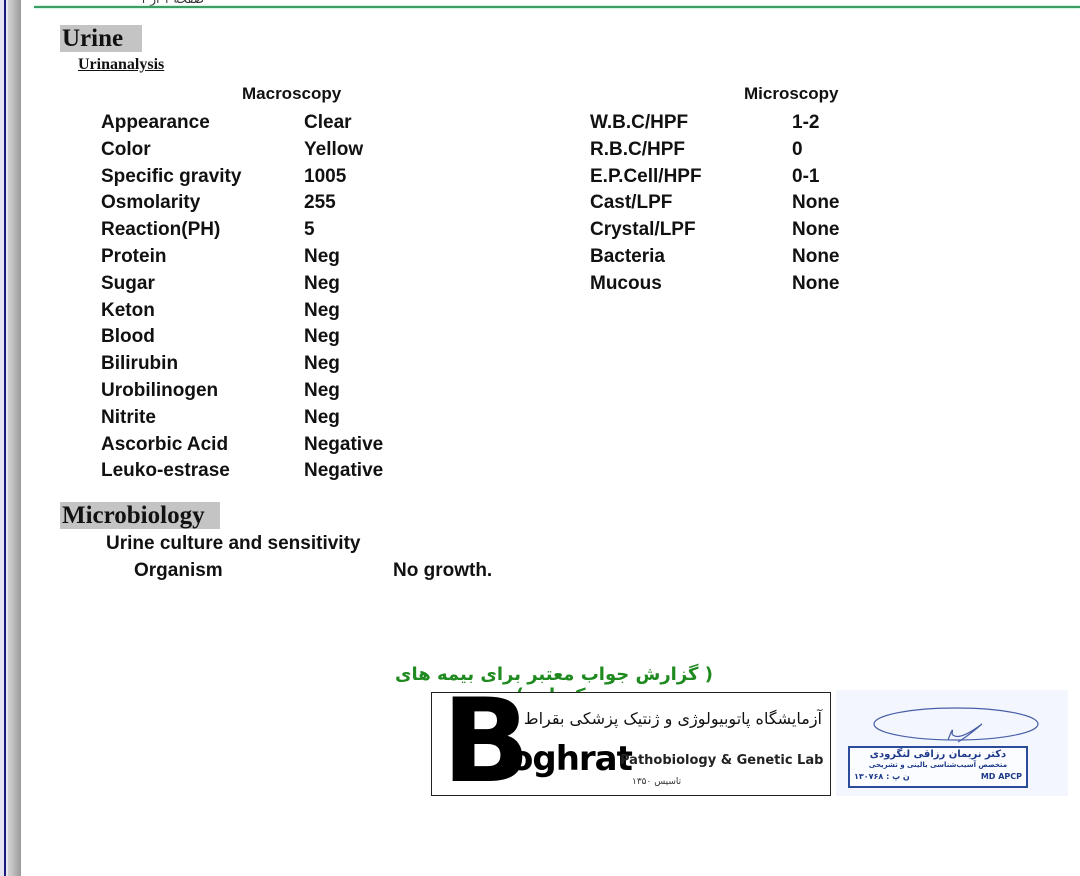  Describe the element at coordinates (128, 310) in the screenshot. I see `test-label: Keton` at that location.